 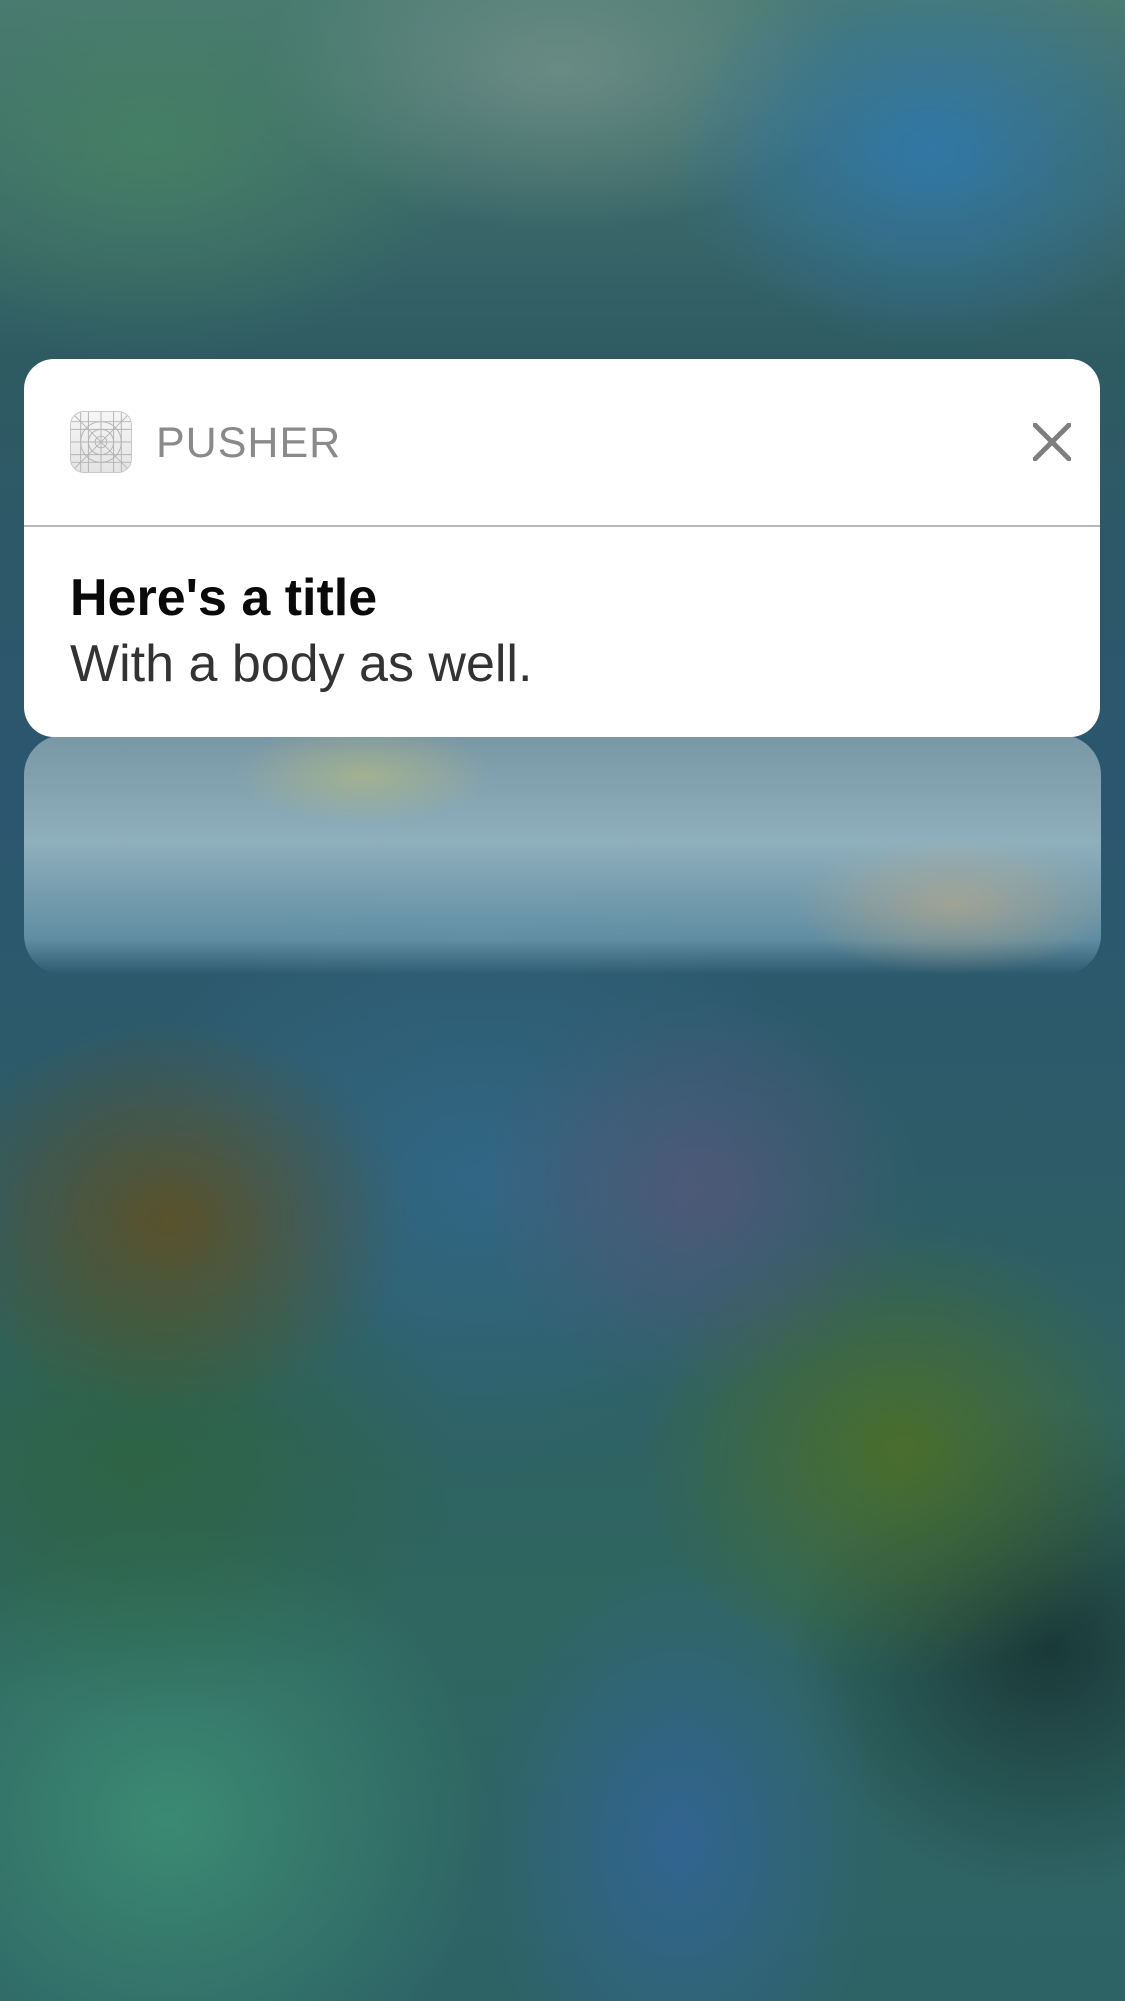 What do you see at coordinates (101, 442) in the screenshot?
I see `app-icon` at bounding box center [101, 442].